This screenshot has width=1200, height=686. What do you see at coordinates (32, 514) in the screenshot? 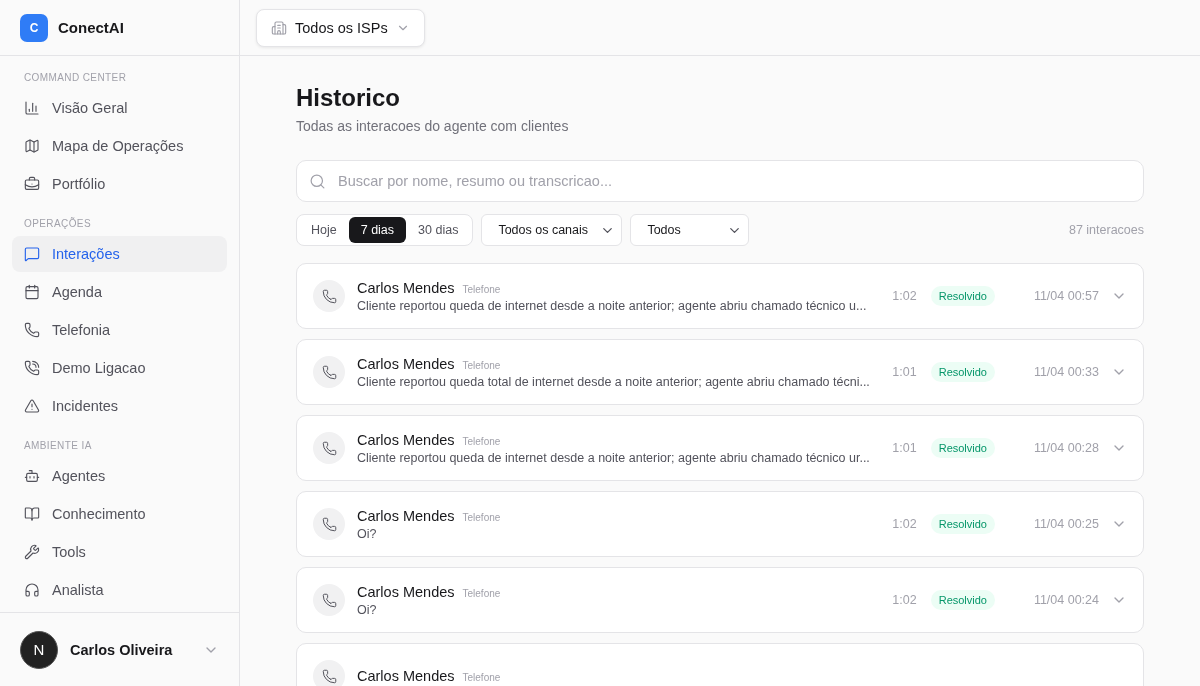
I see `book-icon` at bounding box center [32, 514].